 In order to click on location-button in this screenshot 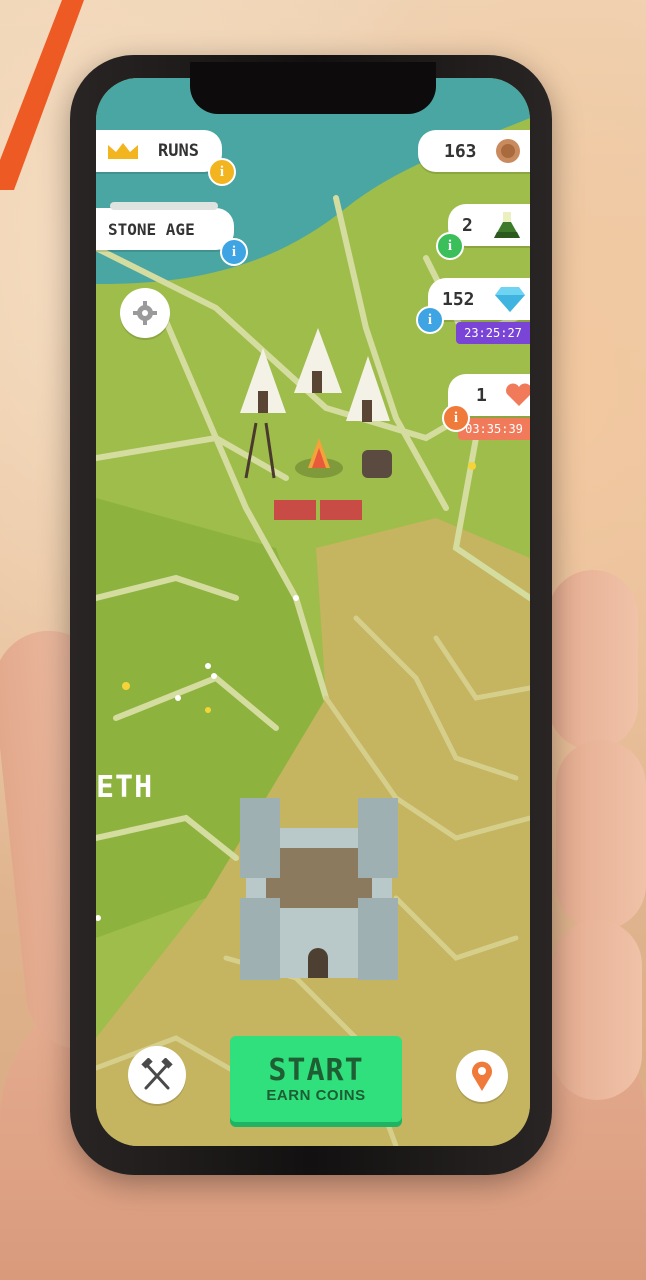, I will do `click(482, 1076)`.